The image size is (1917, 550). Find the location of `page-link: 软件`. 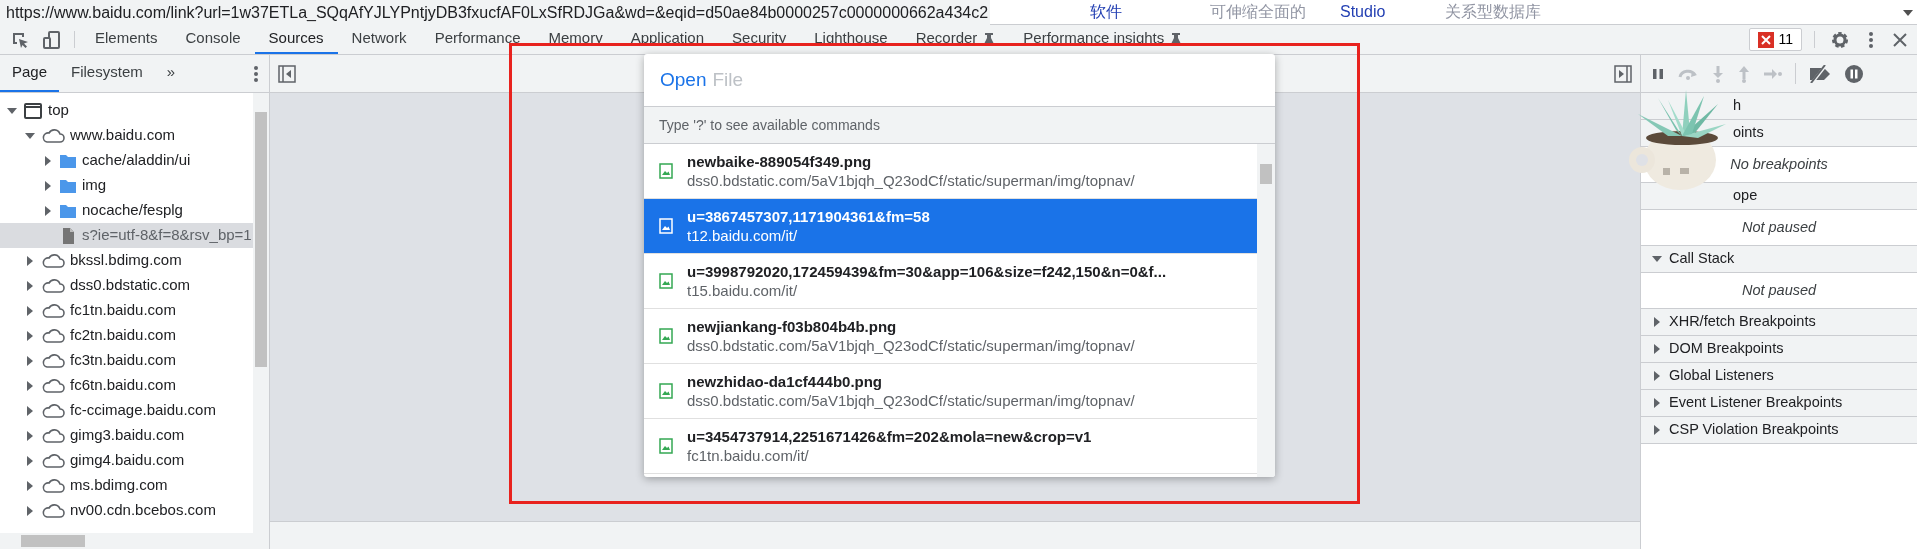

page-link: 软件 is located at coordinates (1106, 12).